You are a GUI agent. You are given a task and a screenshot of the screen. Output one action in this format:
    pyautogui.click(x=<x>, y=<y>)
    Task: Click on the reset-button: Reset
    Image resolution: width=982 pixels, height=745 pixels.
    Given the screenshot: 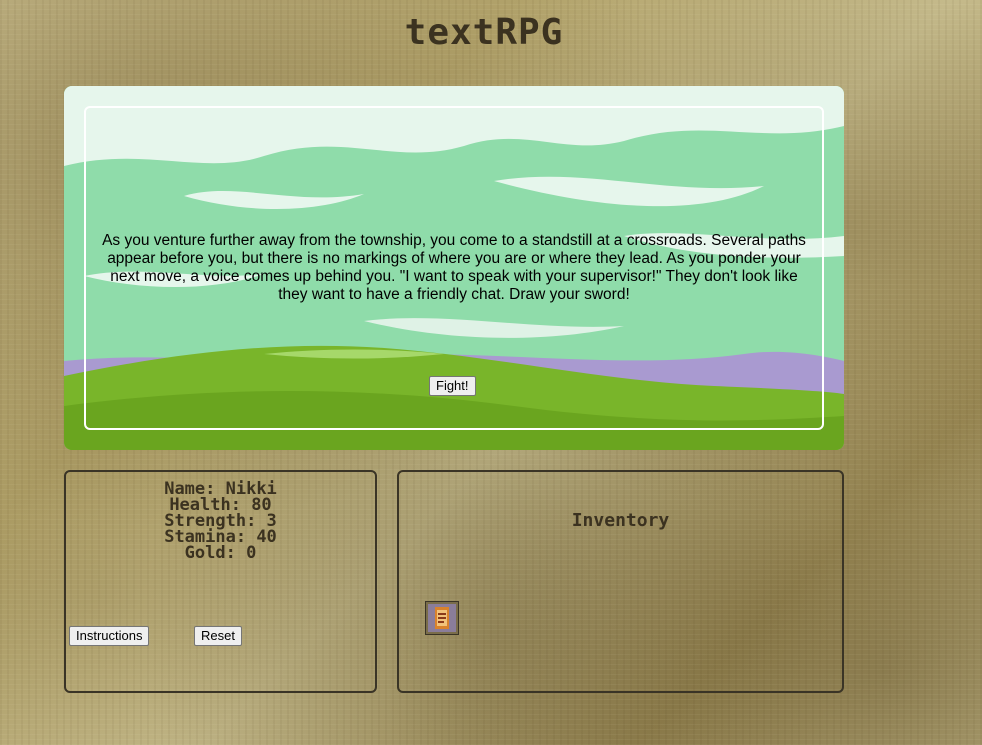 What is the action you would take?
    pyautogui.click(x=218, y=636)
    